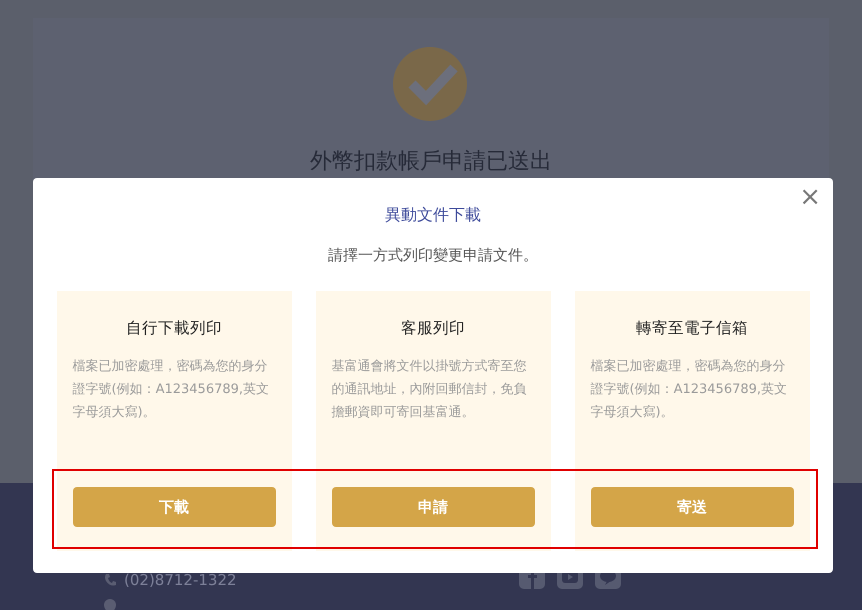  I want to click on option-title: 自行下載列印, so click(174, 328).